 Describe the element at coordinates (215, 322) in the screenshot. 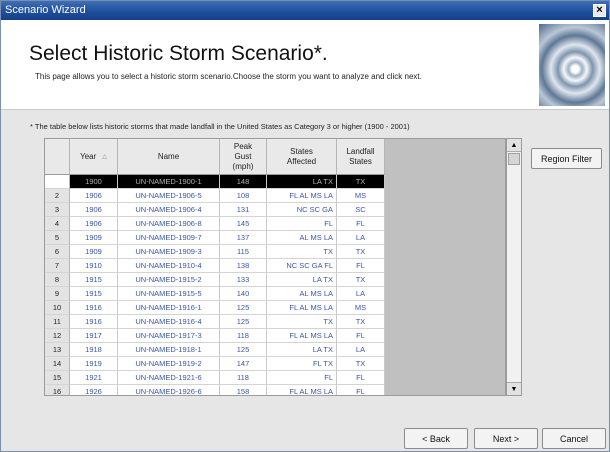

I see `table-row: 11 1916 UN-NAMED-1916-4 125 TX TX` at that location.